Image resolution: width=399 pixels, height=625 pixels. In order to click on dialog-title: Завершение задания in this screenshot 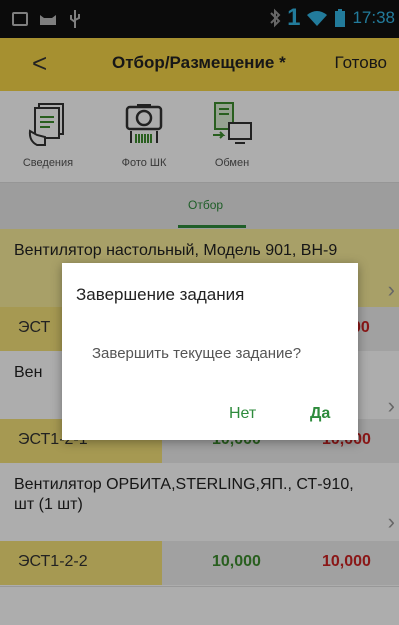, I will do `click(160, 294)`.